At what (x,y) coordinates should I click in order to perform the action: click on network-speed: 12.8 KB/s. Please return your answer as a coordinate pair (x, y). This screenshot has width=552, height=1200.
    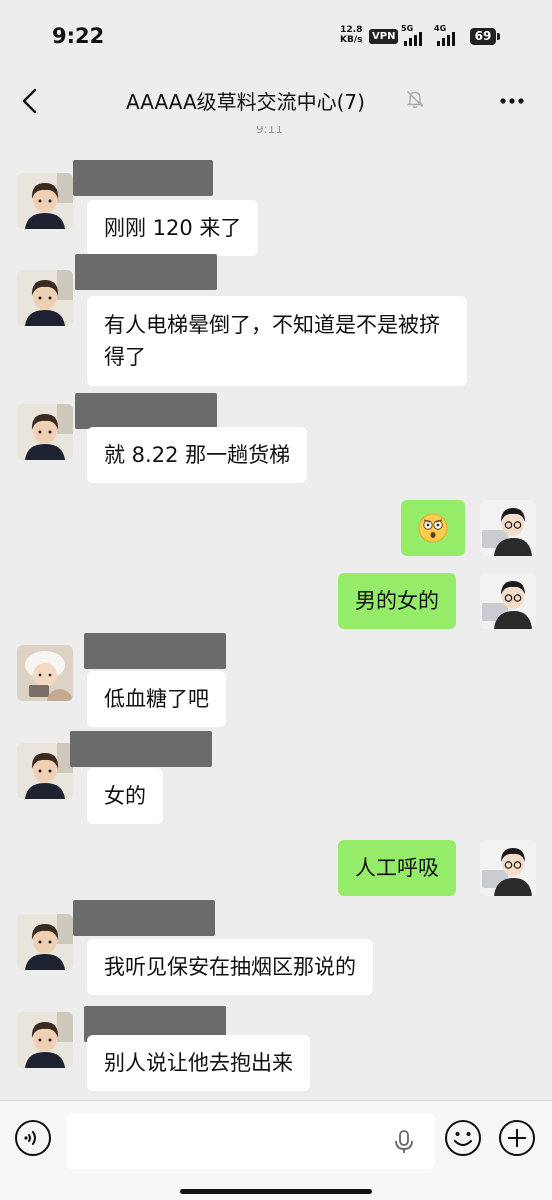
    Looking at the image, I should click on (351, 35).